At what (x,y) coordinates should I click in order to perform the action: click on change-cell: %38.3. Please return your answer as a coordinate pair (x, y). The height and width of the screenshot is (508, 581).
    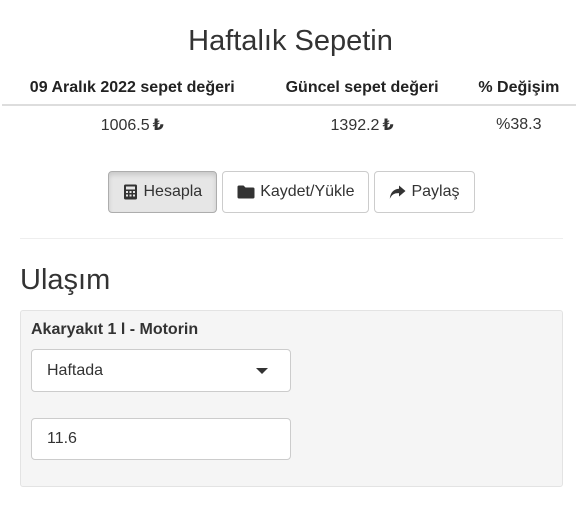
    Looking at the image, I should click on (519, 124).